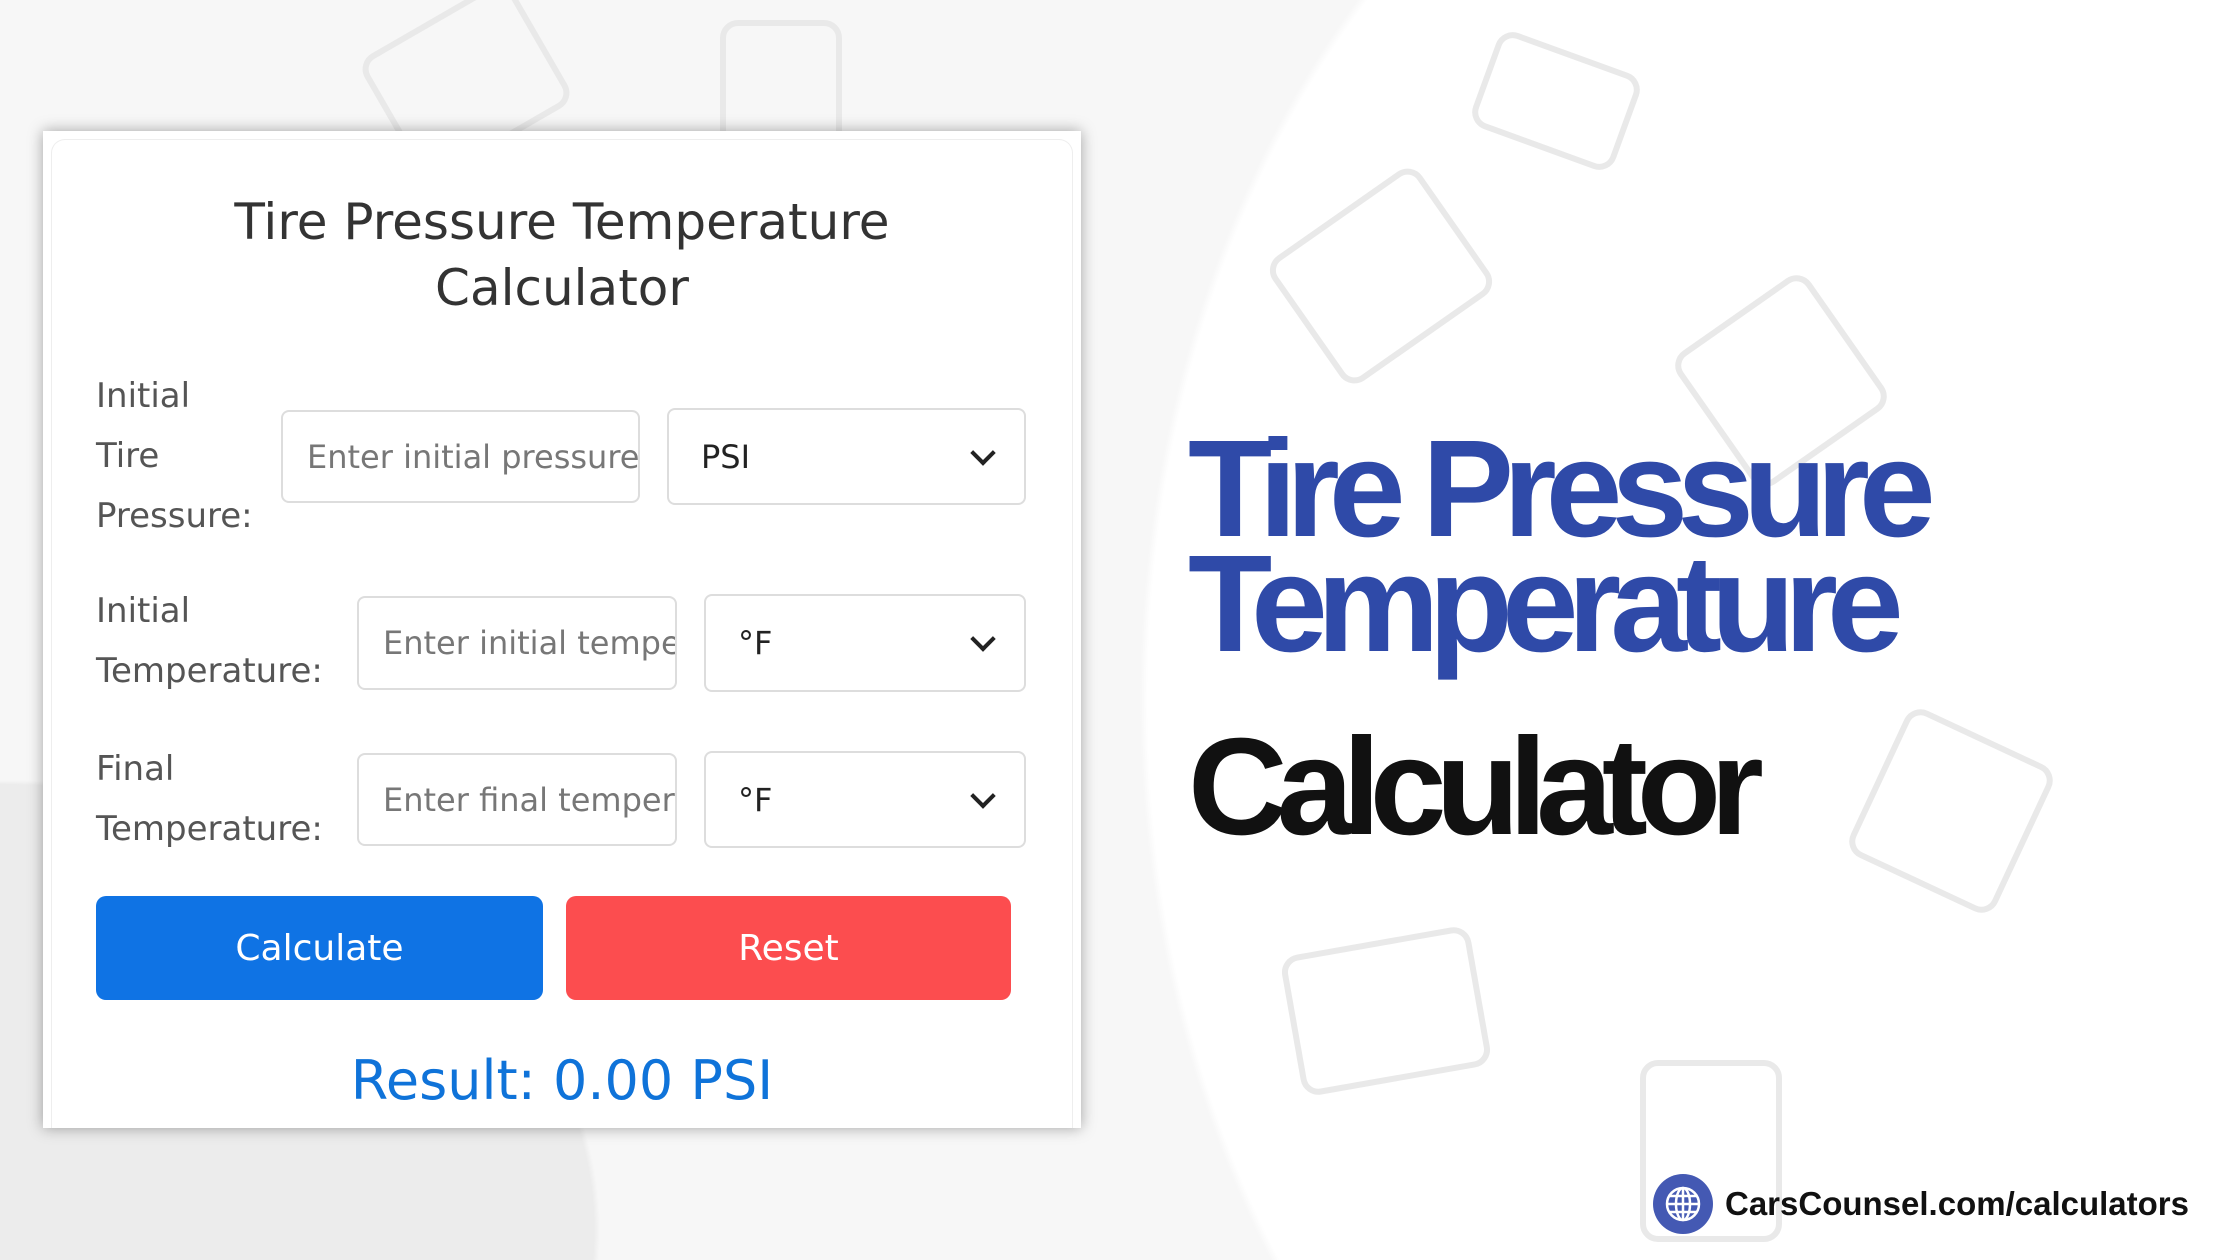 The image size is (2240, 1260). What do you see at coordinates (1957, 1204) in the screenshot?
I see `footer-url: CarsCounsel.com/calculators` at bounding box center [1957, 1204].